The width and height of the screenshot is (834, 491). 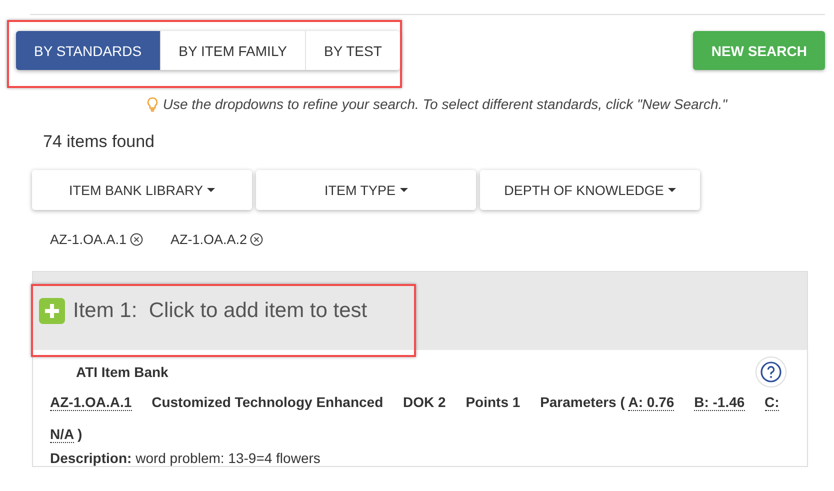 What do you see at coordinates (420, 311) in the screenshot?
I see `item-header: Item 1: Click to add item to test` at bounding box center [420, 311].